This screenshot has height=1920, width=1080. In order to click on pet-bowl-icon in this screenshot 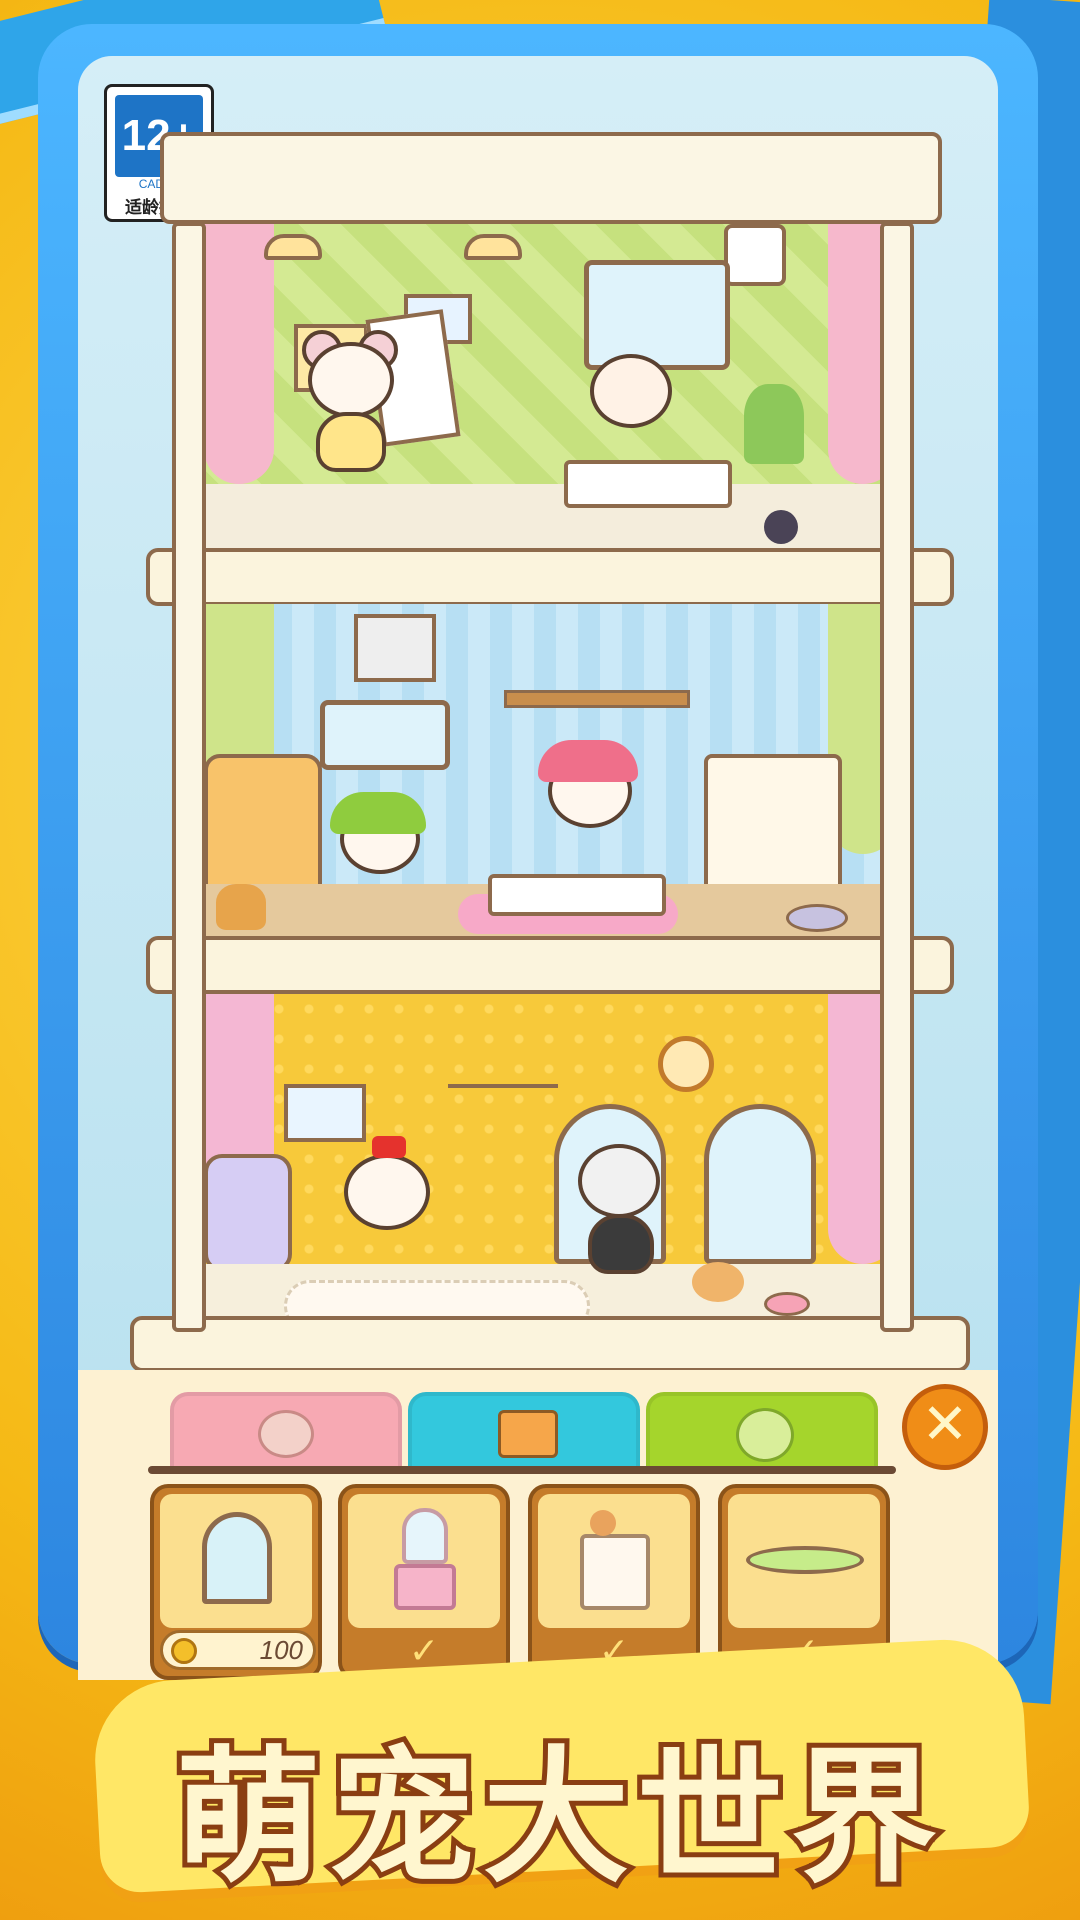, I will do `click(787, 1304)`.